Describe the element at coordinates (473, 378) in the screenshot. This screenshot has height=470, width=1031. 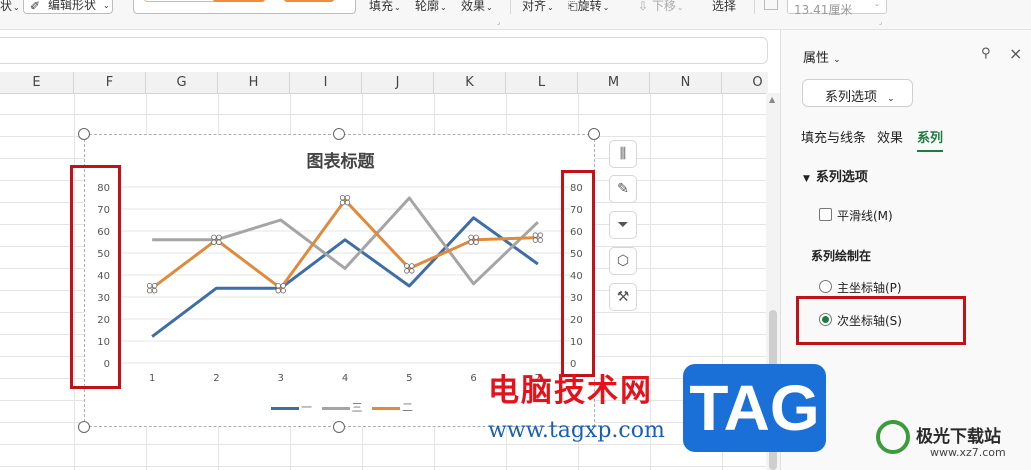
I see `x-axis-tick-label: 6` at that location.